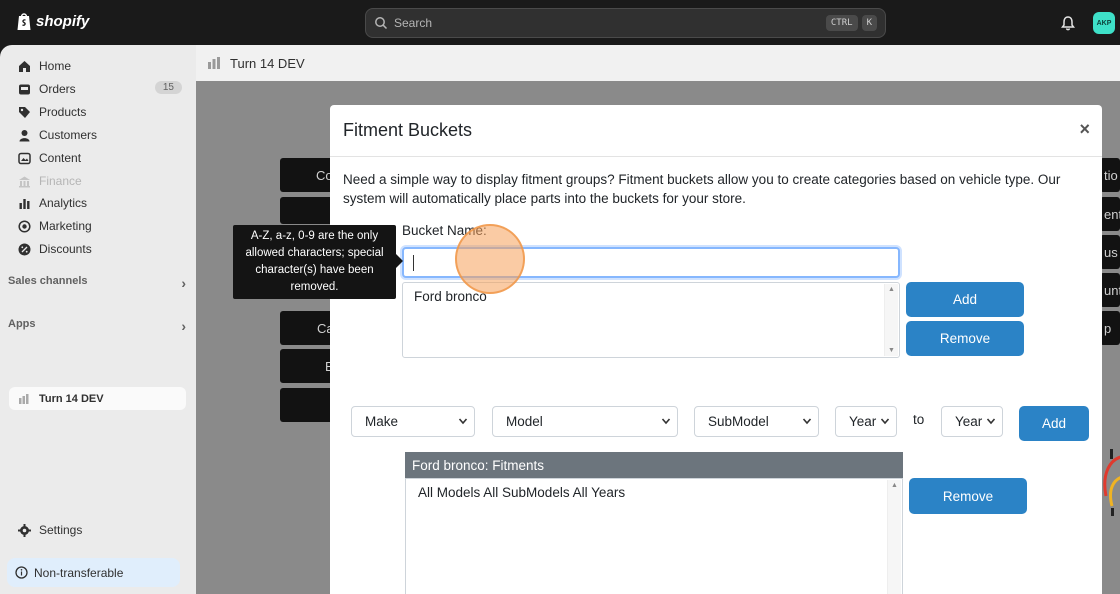 This screenshot has height=594, width=1120. What do you see at coordinates (267, 63) in the screenshot?
I see `app-title: Turn 14 DEV` at bounding box center [267, 63].